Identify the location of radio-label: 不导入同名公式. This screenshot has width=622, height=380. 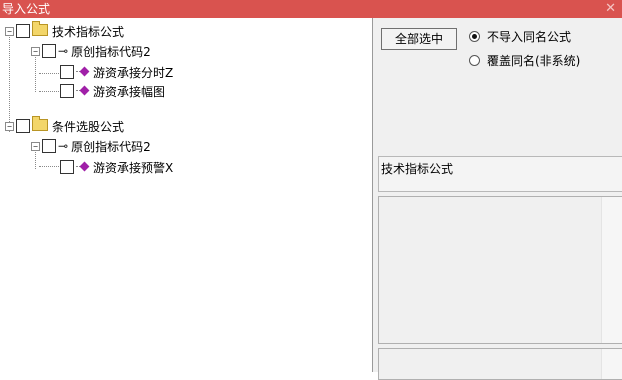
(529, 36).